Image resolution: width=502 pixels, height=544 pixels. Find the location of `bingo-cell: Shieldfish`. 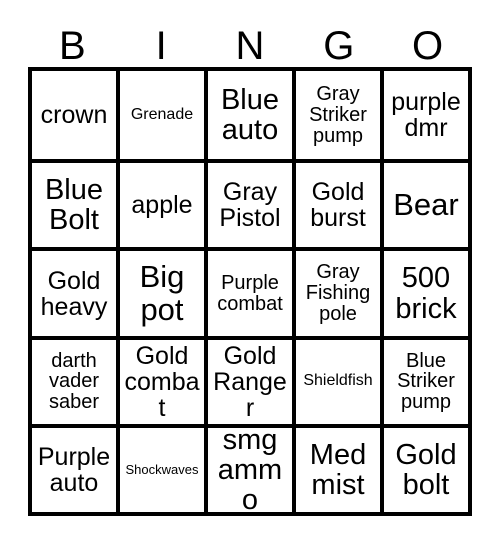

bingo-cell: Shieldfish is located at coordinates (336, 379).